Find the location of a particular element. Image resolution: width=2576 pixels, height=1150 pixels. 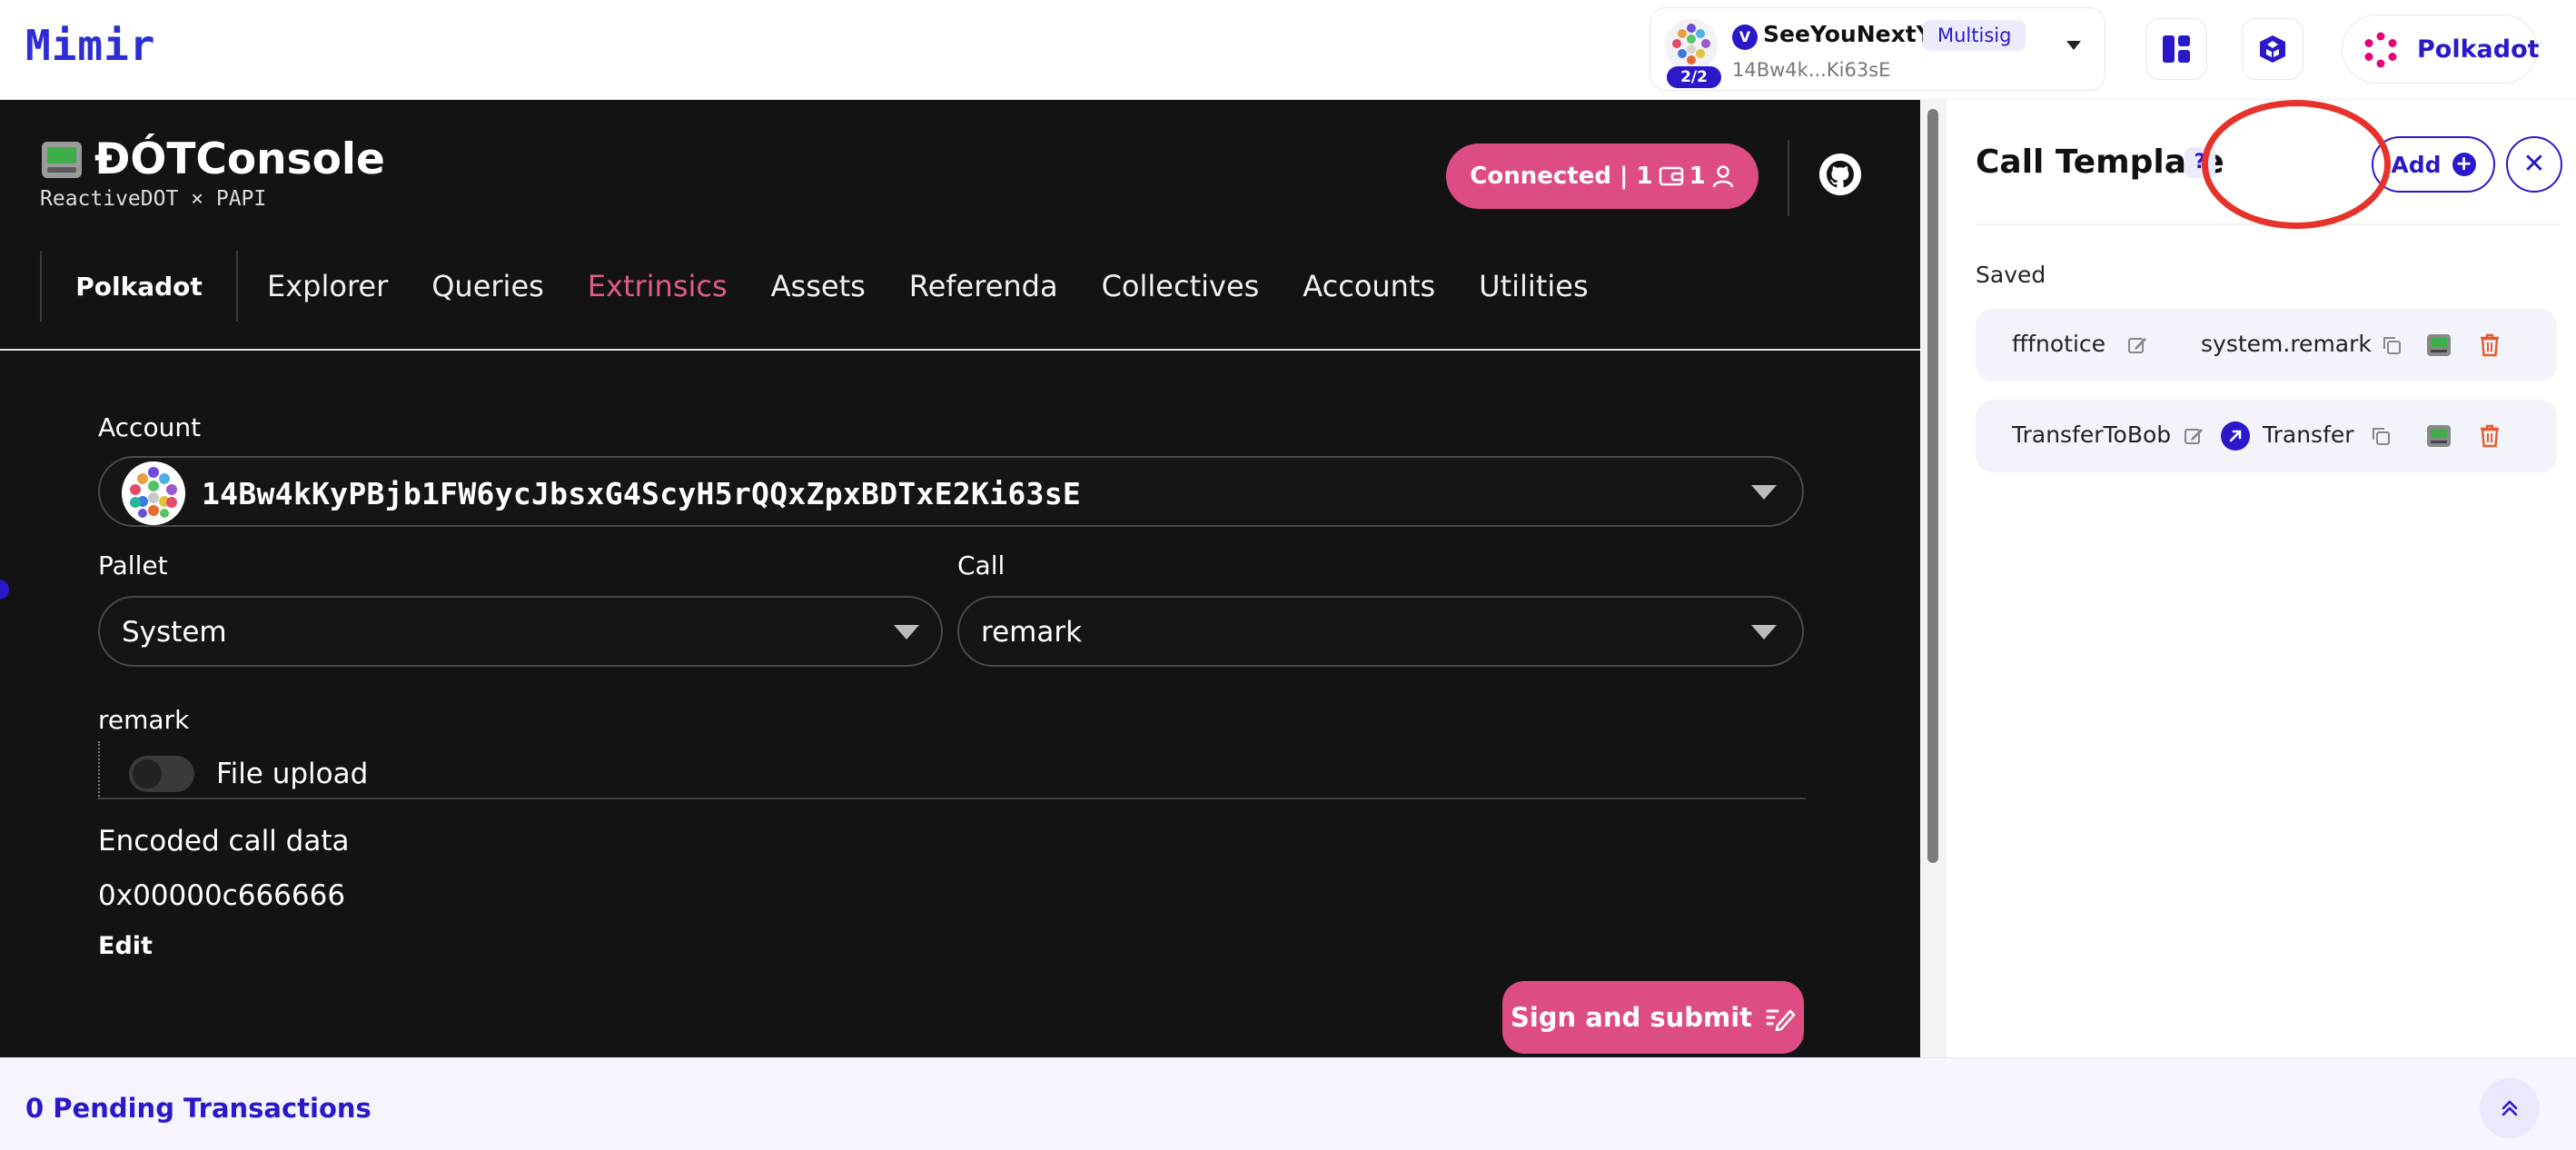

scrollbar-thumb is located at coordinates (1932, 486).